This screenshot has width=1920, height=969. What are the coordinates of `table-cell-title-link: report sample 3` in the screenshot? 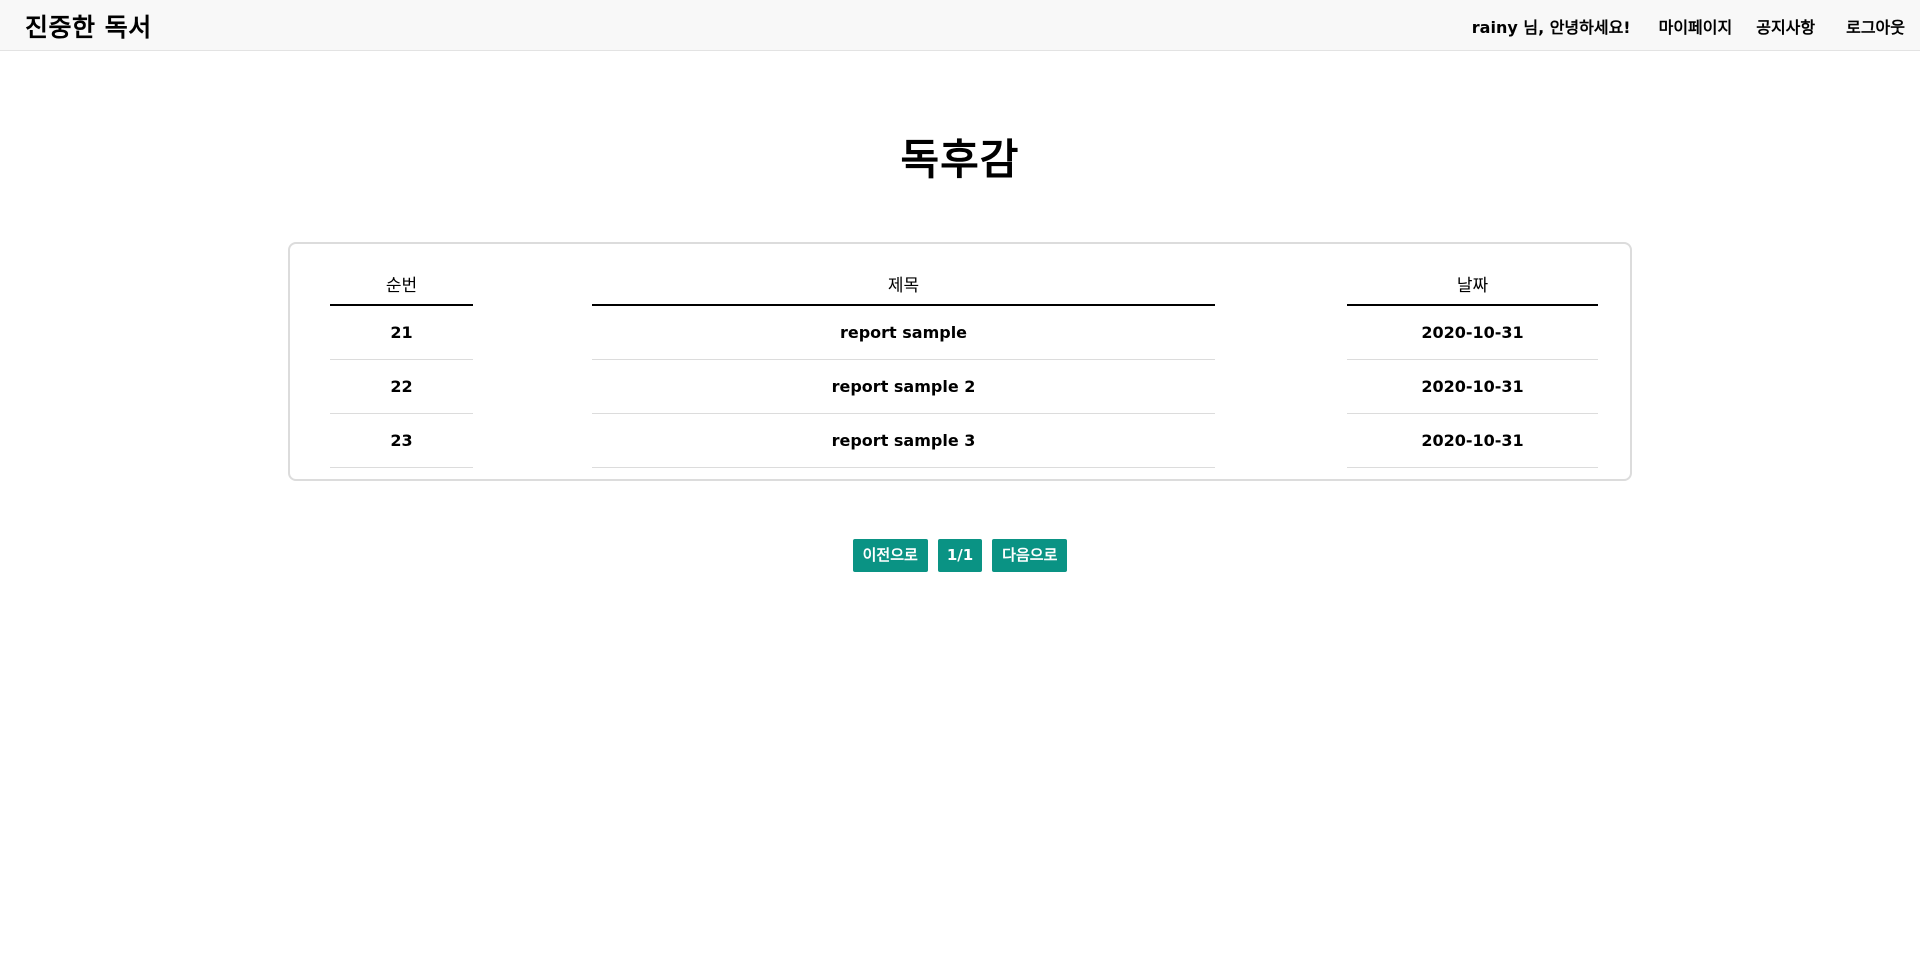 It's located at (903, 441).